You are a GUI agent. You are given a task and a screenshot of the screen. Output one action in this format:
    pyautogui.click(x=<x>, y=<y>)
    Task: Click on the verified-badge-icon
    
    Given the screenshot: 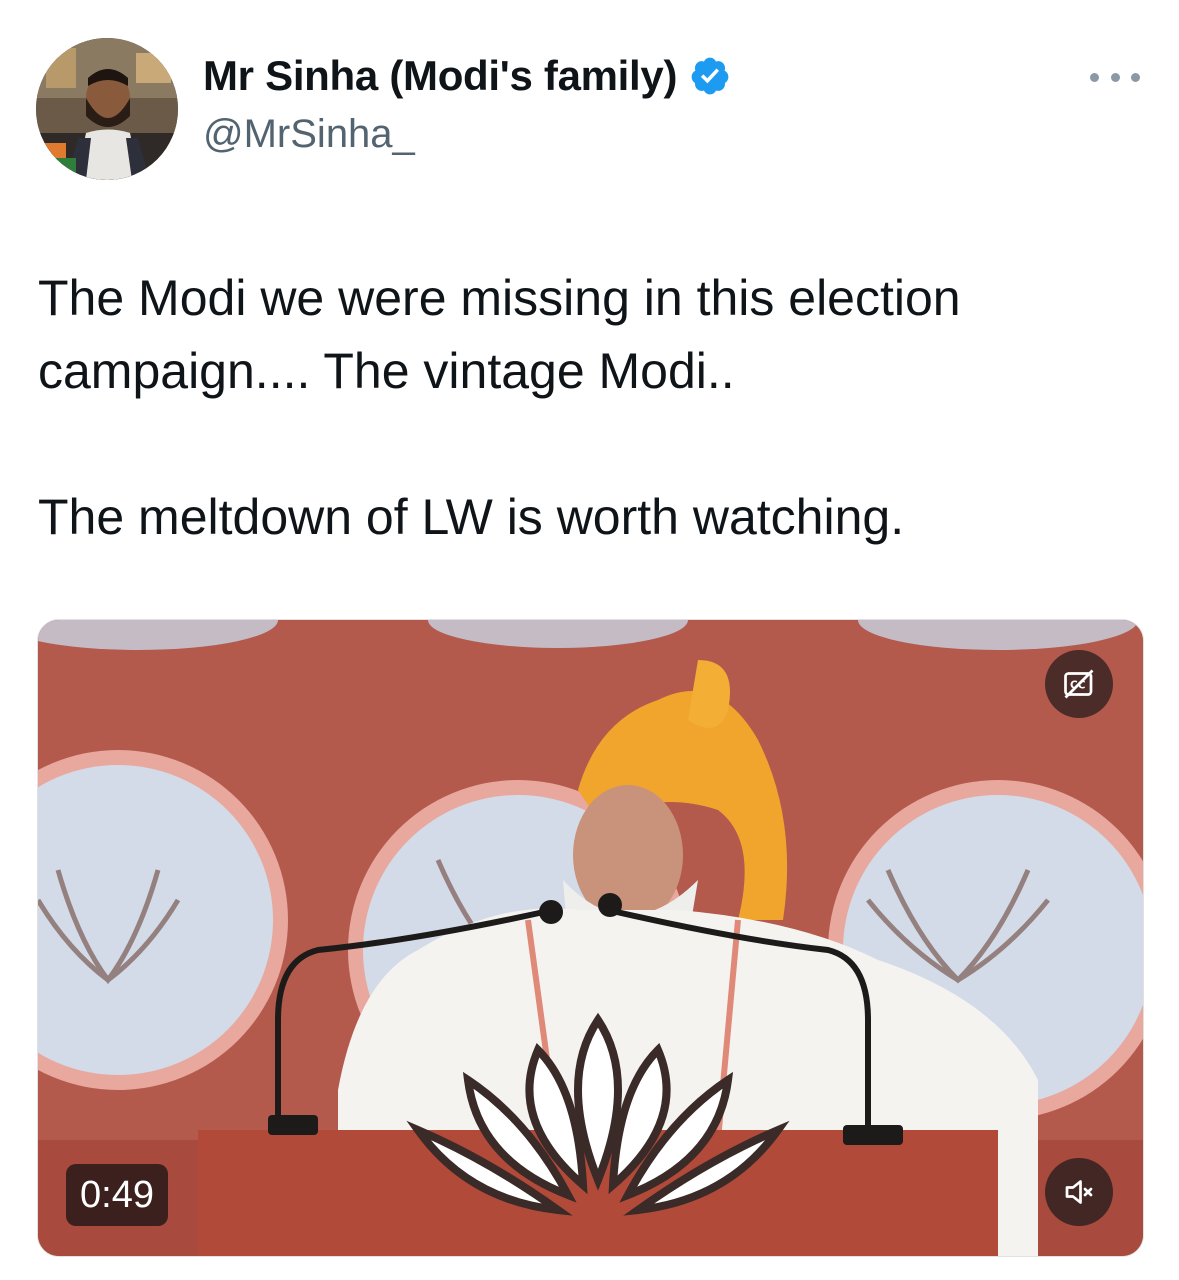 What is the action you would take?
    pyautogui.click(x=710, y=76)
    